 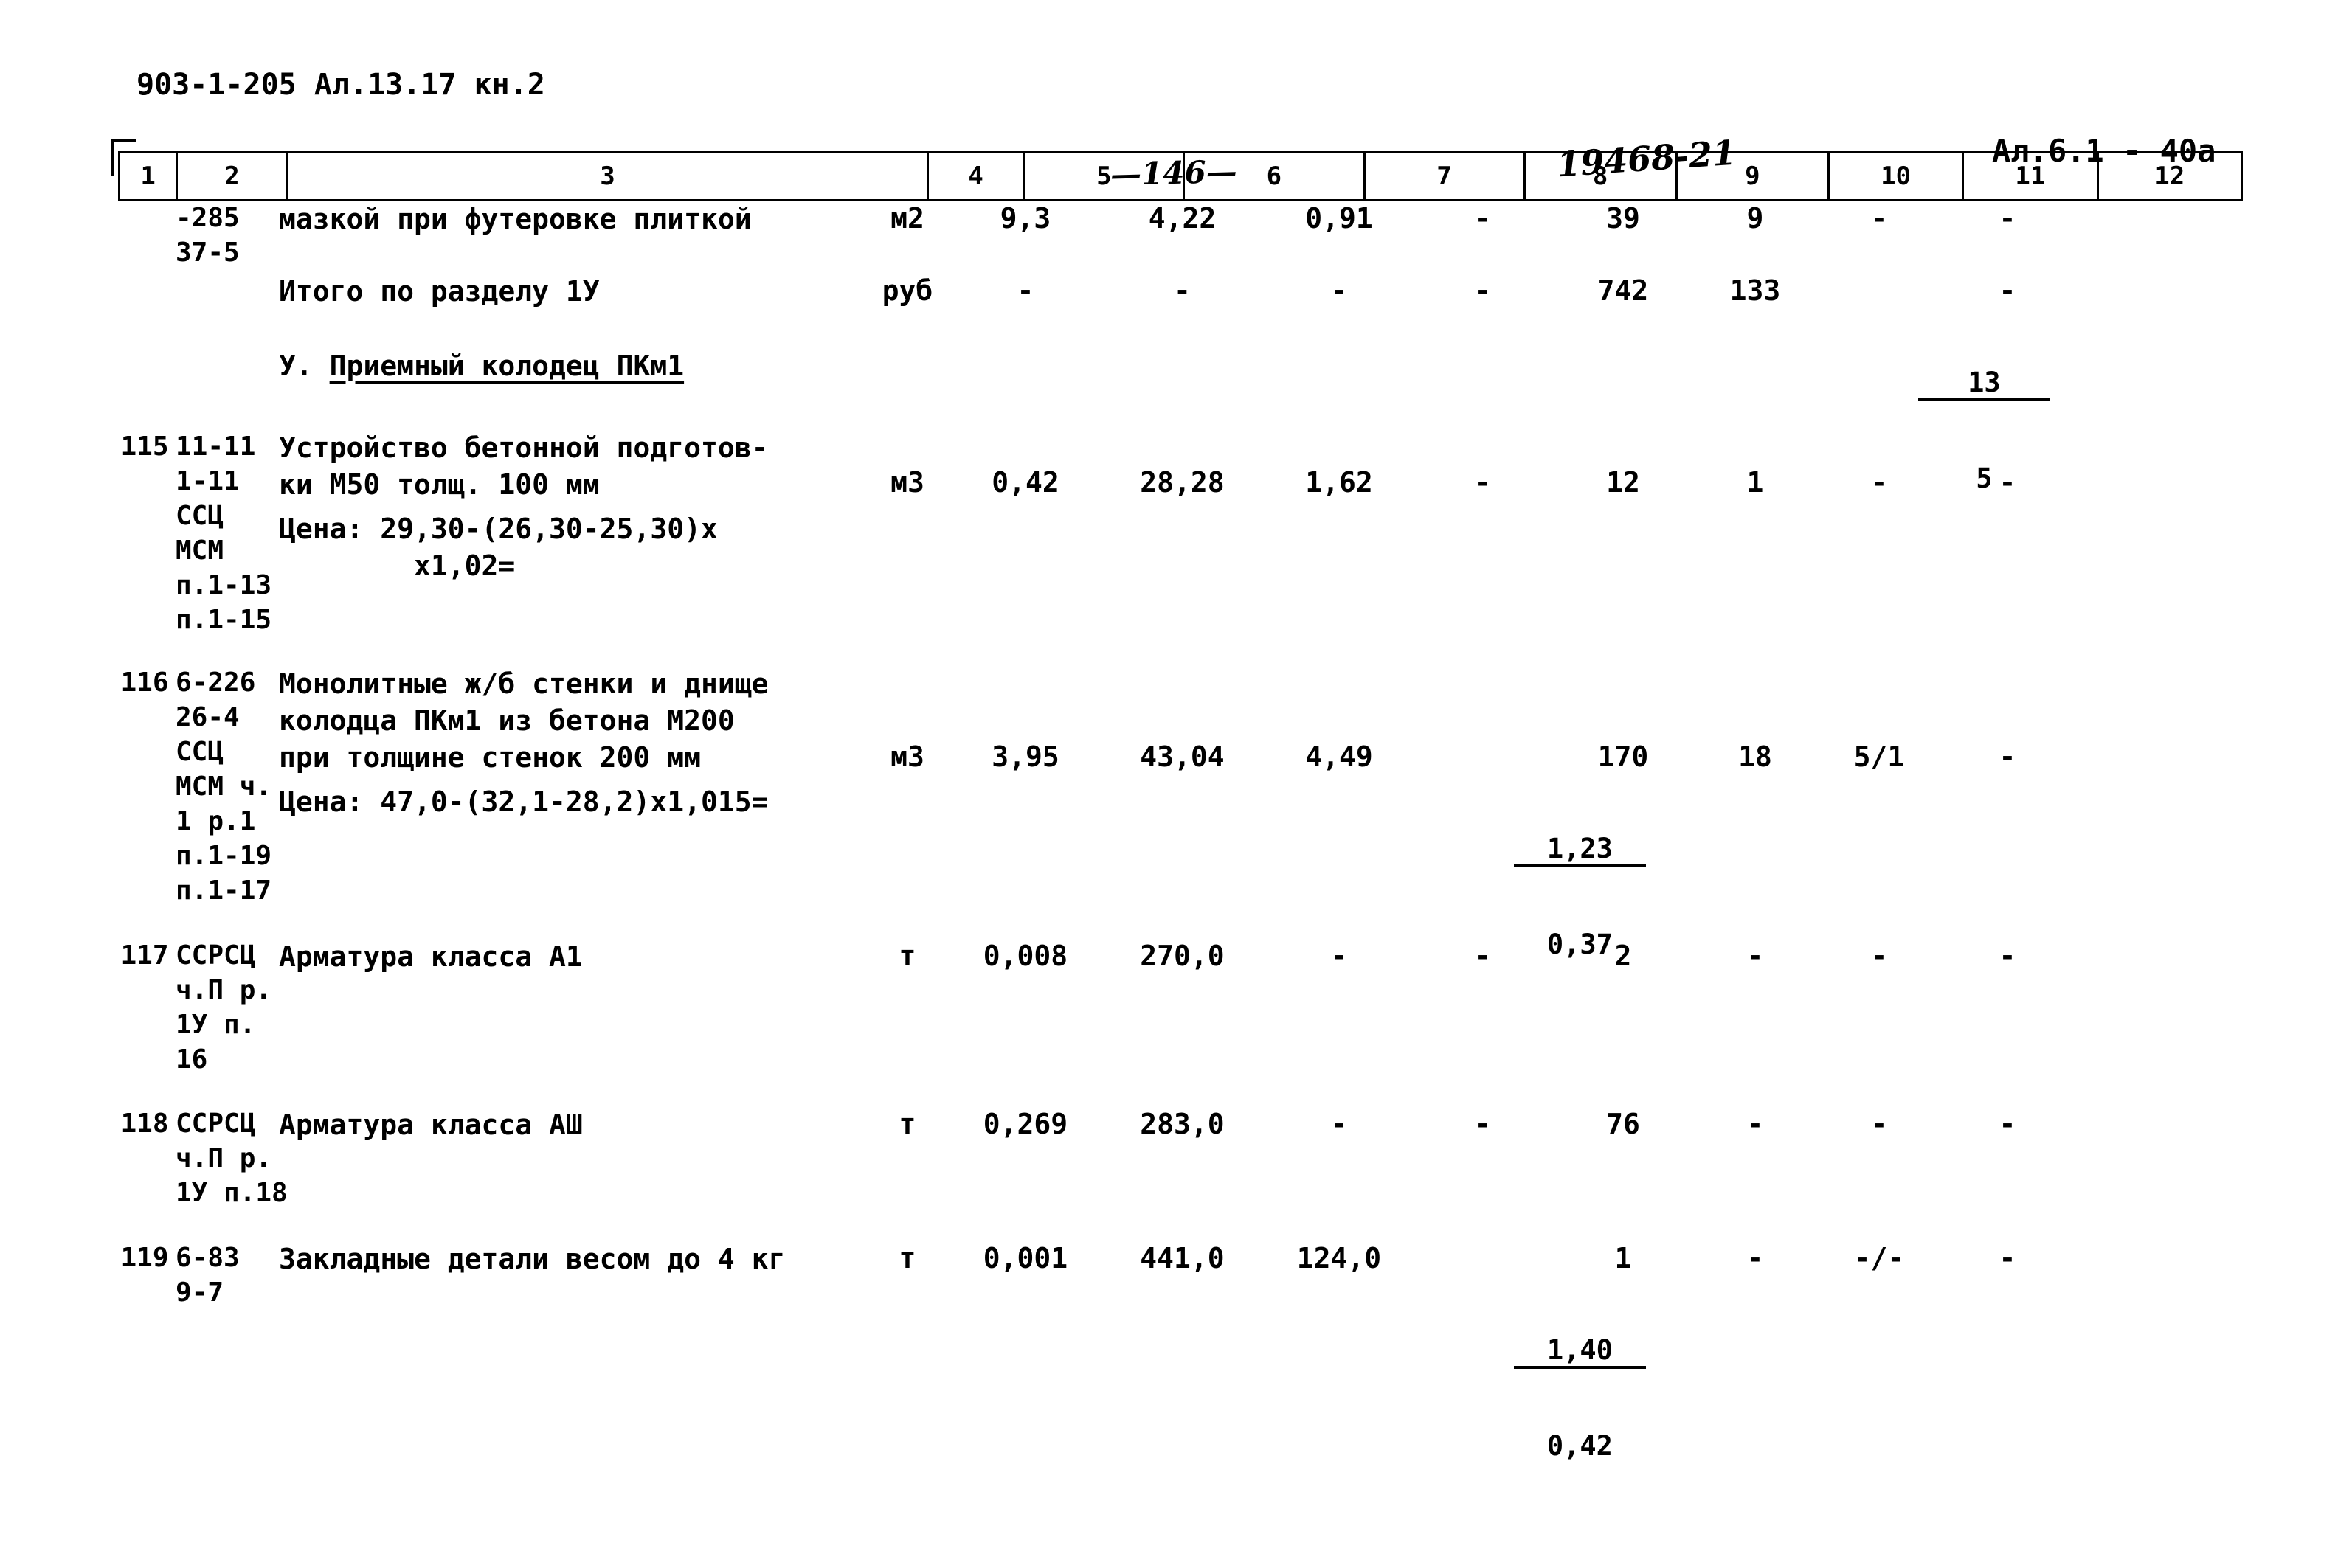 I want to click on row-code: ССРСЦ ч.П р. 1У п.18, so click(x=232, y=1158).